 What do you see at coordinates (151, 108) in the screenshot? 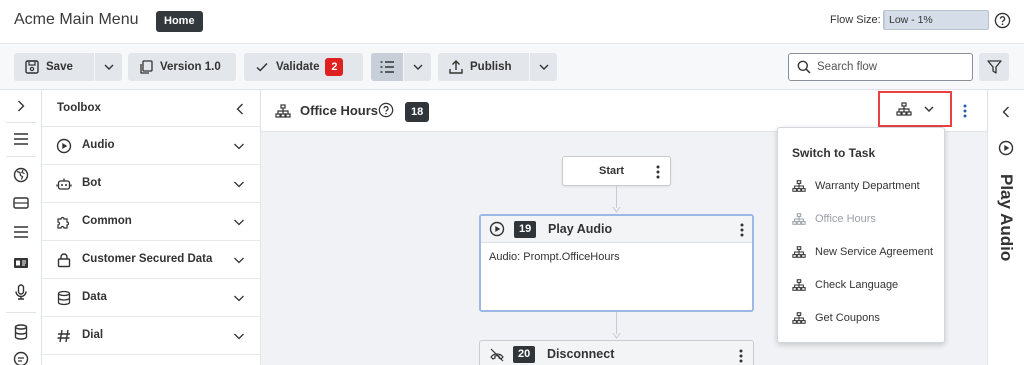
I see `toolbox-header: Toolbox` at bounding box center [151, 108].